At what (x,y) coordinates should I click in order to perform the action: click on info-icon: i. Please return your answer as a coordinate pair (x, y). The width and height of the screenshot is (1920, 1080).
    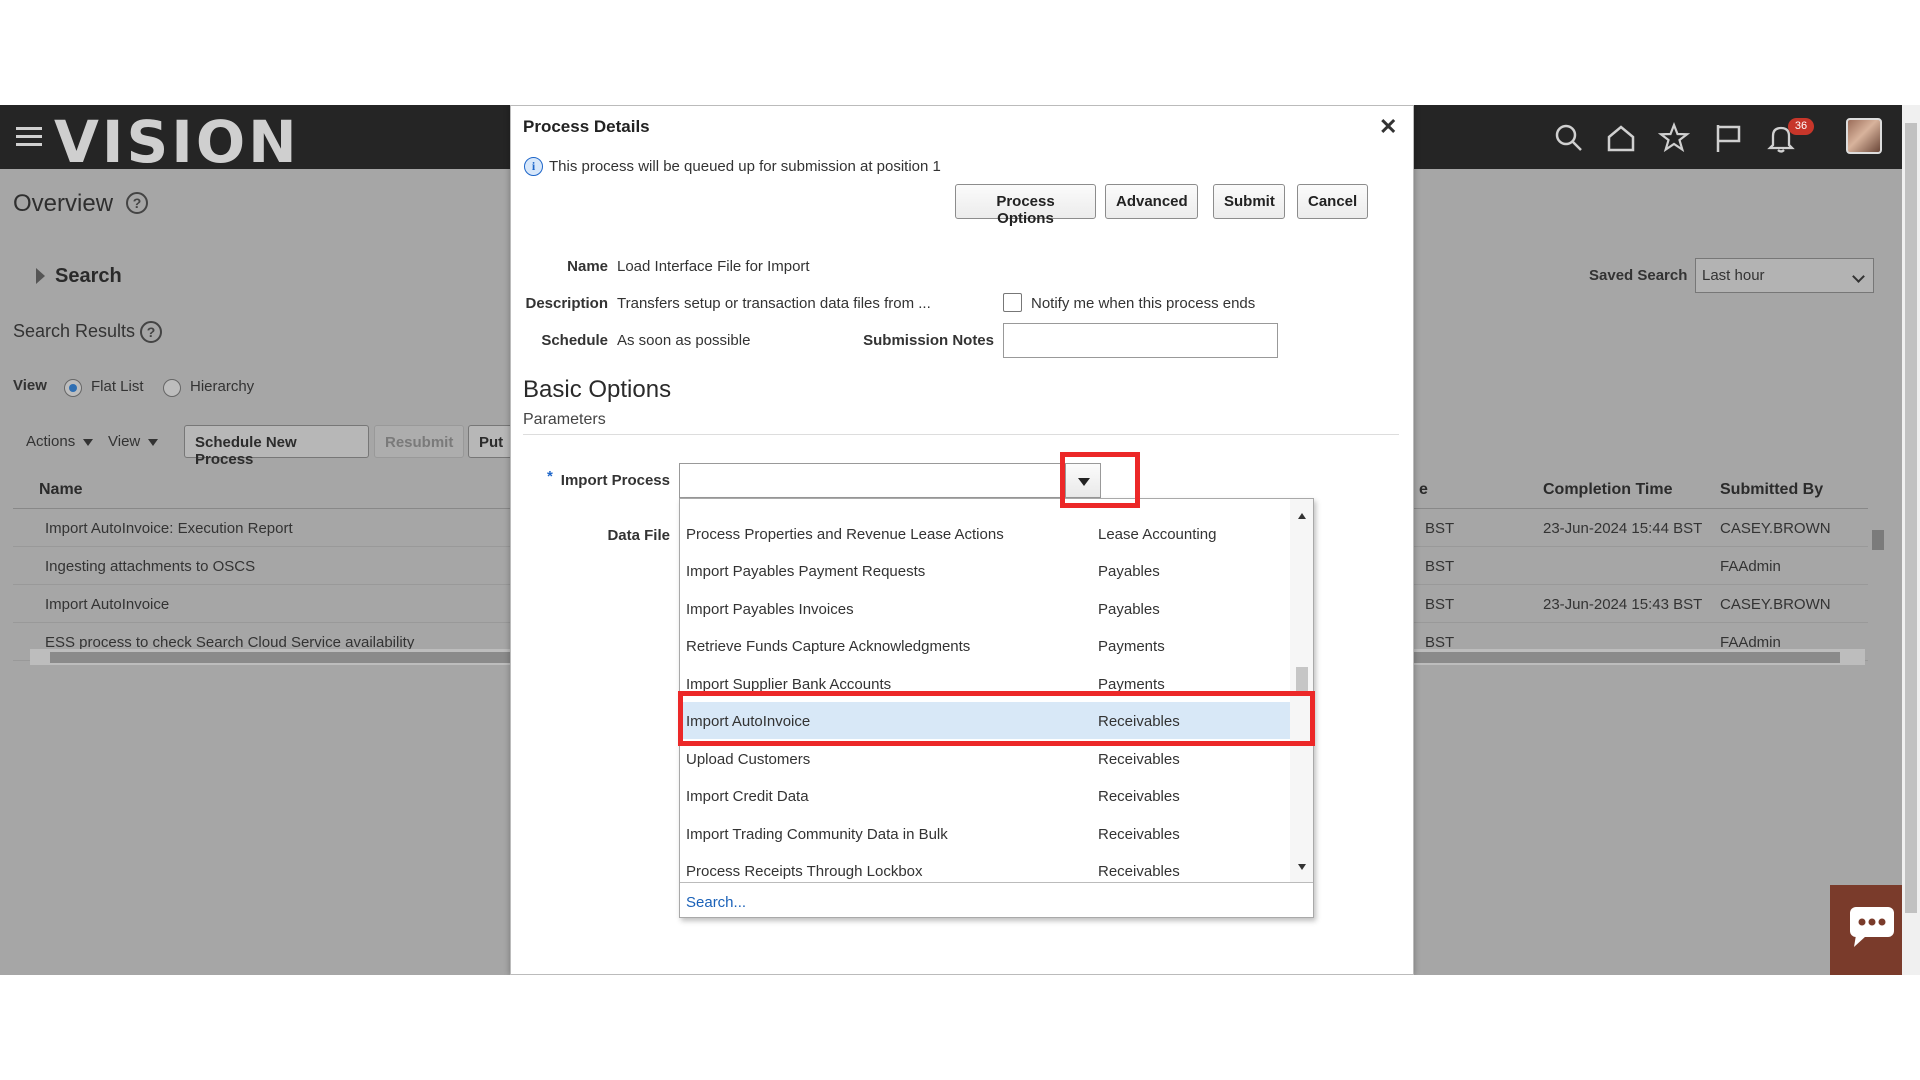
    Looking at the image, I should click on (533, 166).